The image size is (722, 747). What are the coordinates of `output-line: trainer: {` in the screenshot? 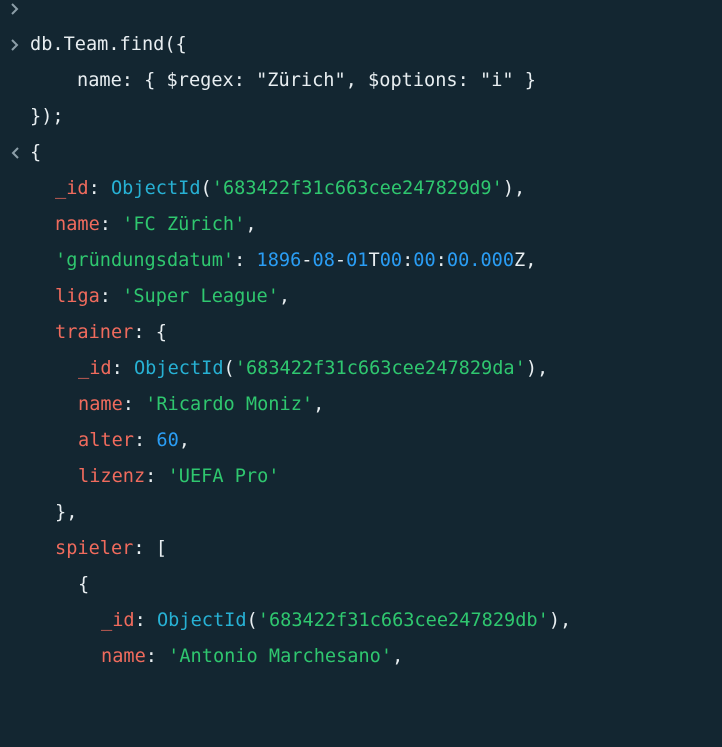 It's located at (111, 332).